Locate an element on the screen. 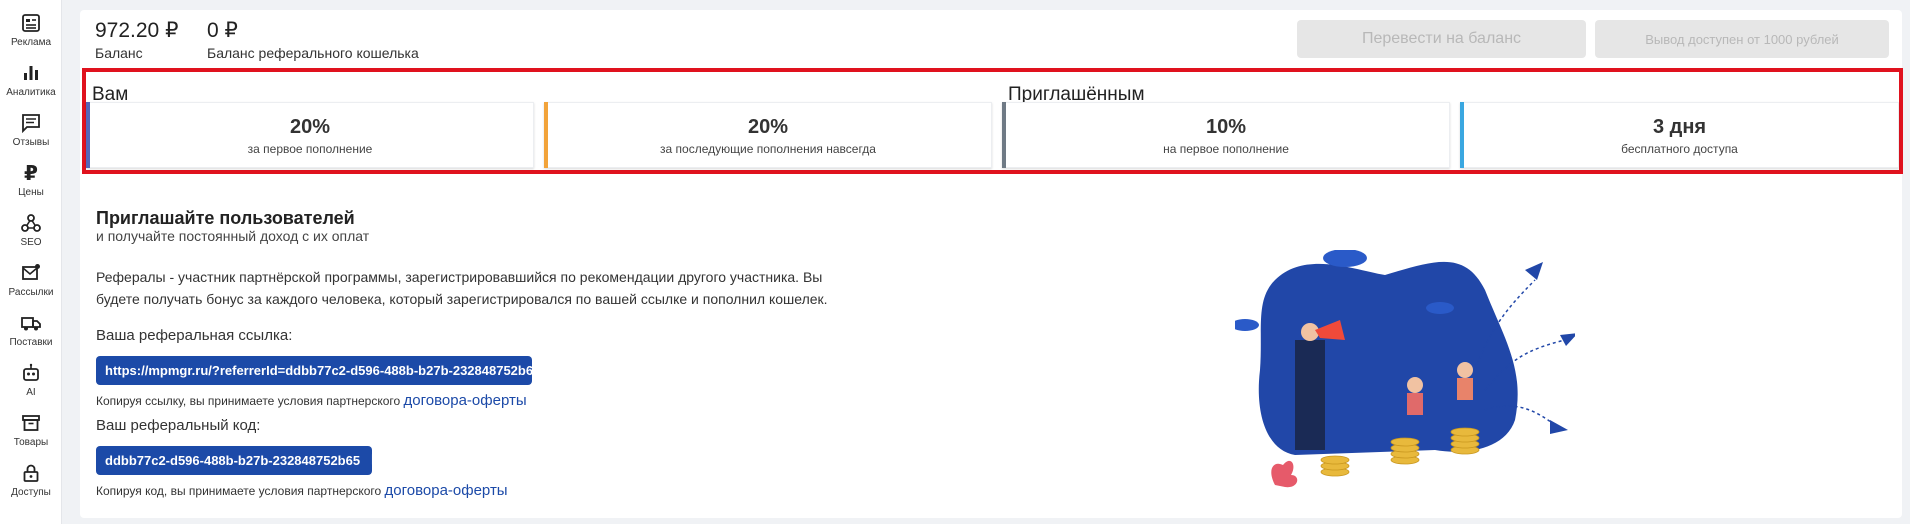 This screenshot has height=524, width=1910. ruble-icon: ₽ is located at coordinates (31, 173).